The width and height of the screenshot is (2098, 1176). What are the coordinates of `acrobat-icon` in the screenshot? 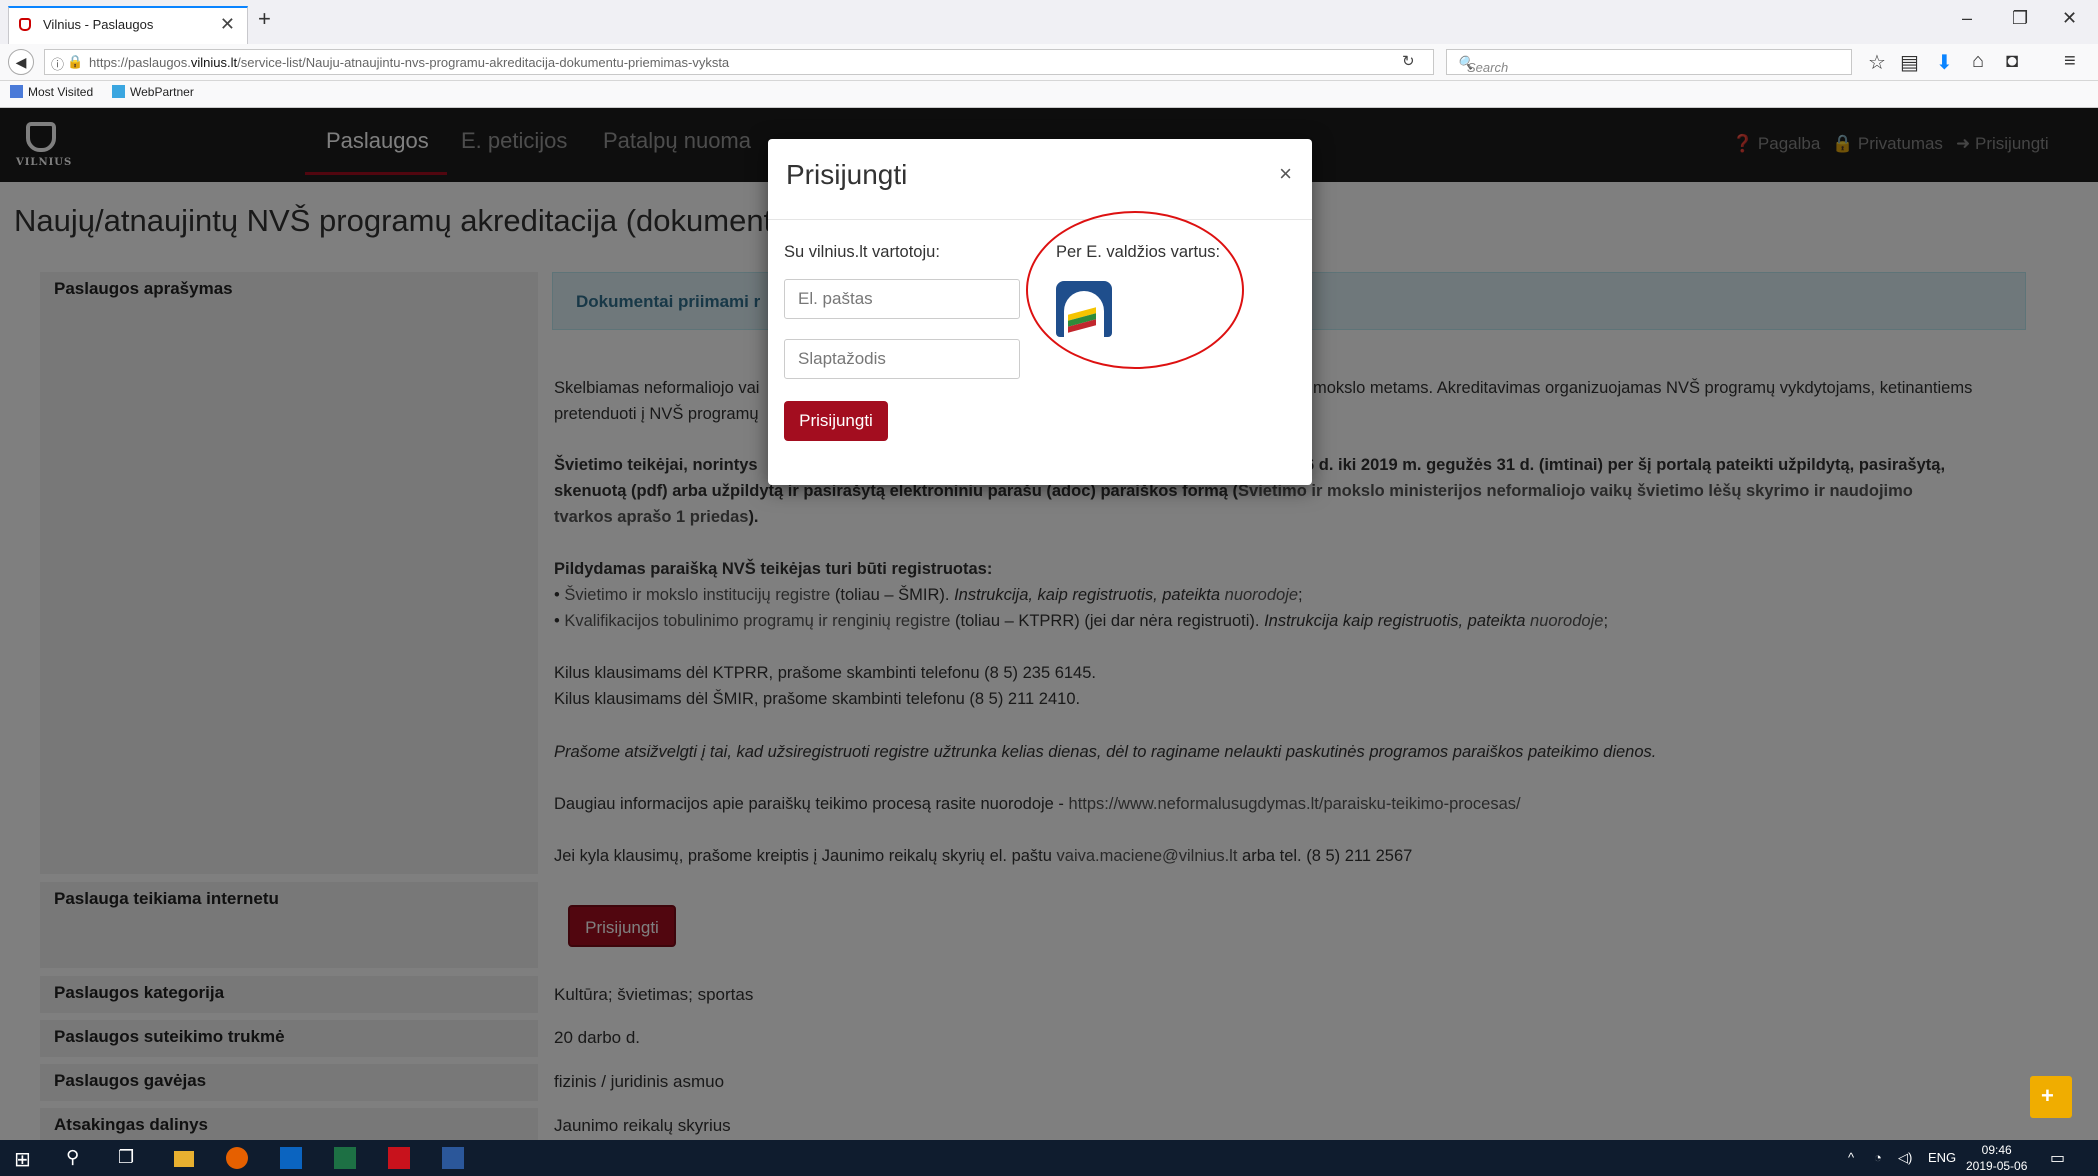 It's located at (399, 1158).